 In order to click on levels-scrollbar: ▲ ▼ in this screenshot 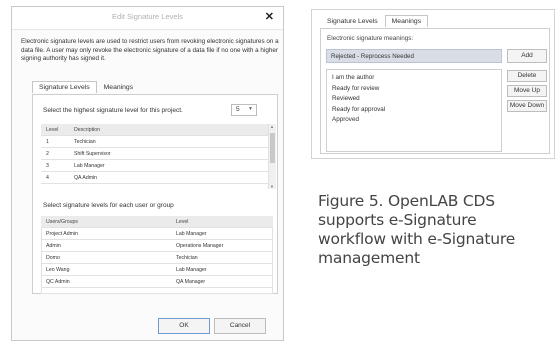, I will do `click(272, 156)`.